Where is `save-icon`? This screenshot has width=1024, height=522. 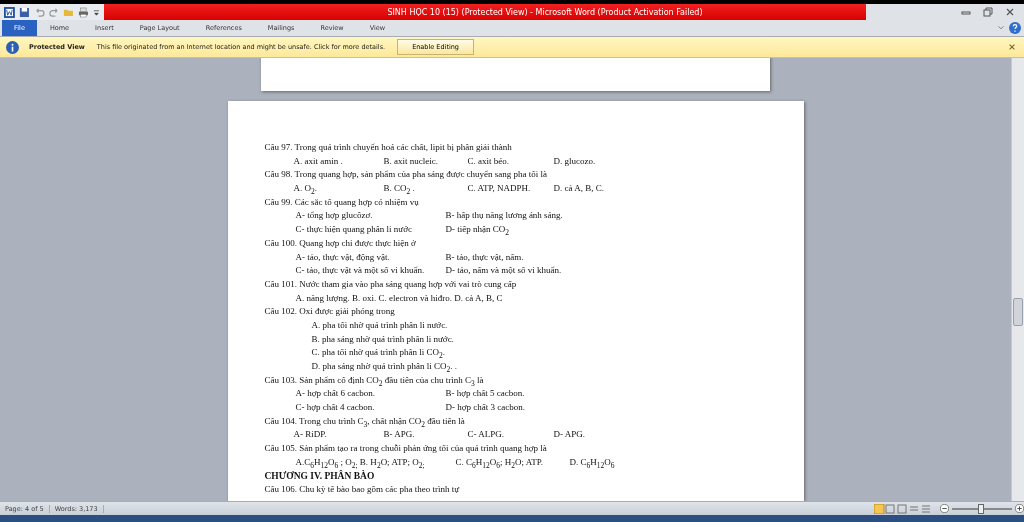 save-icon is located at coordinates (24, 12).